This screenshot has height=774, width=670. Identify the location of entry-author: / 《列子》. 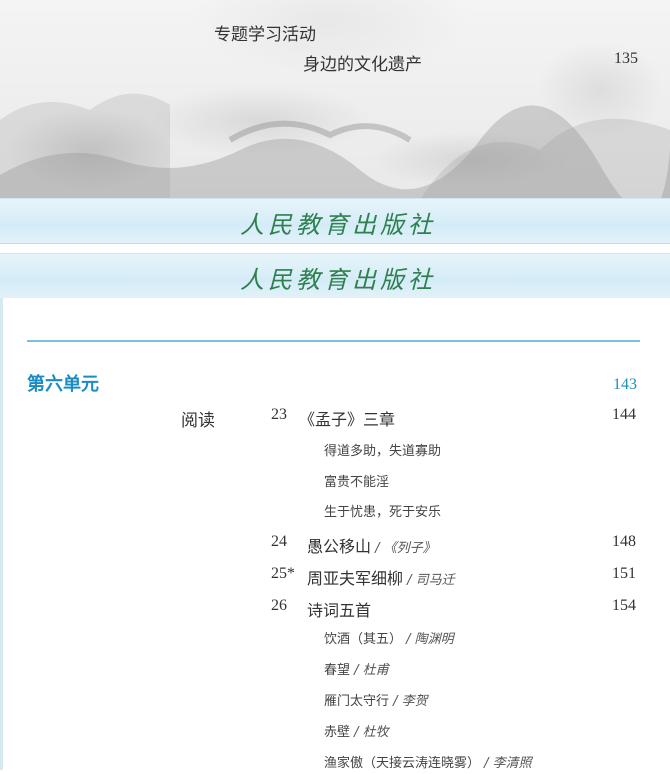
(403, 548).